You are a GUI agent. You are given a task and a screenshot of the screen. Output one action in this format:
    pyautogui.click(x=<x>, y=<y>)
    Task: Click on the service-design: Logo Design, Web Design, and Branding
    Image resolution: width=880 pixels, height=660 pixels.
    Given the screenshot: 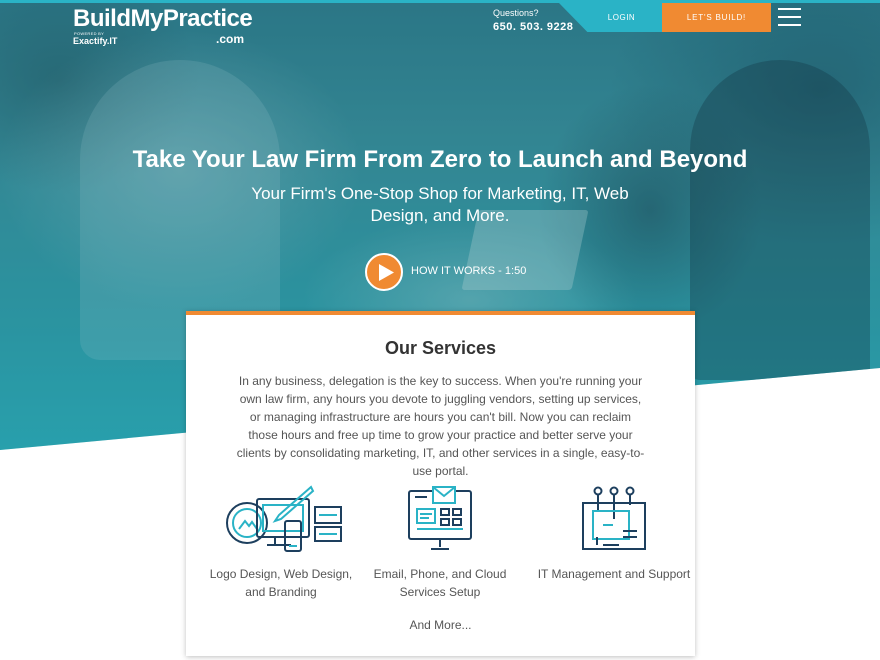 What is the action you would take?
    pyautogui.click(x=281, y=543)
    